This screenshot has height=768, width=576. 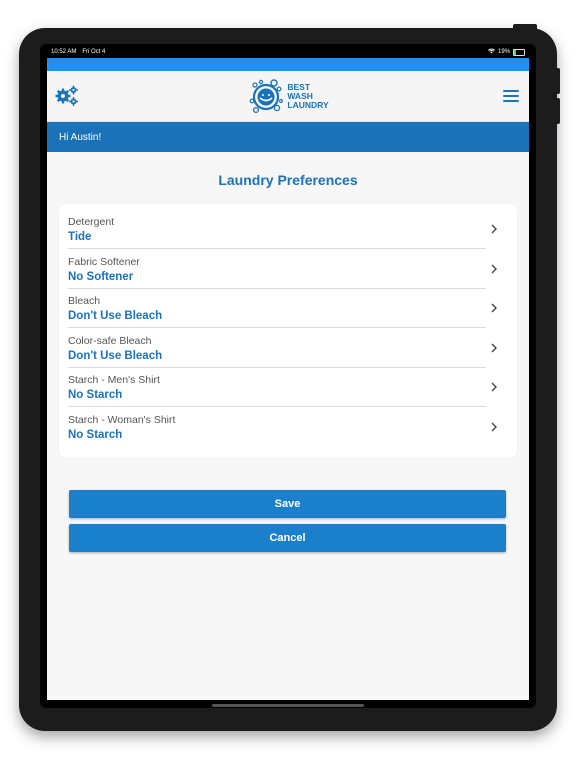 I want to click on preference-item-starch-mens-shirt: Starch - Men's Shirt No Starch, so click(x=283, y=387).